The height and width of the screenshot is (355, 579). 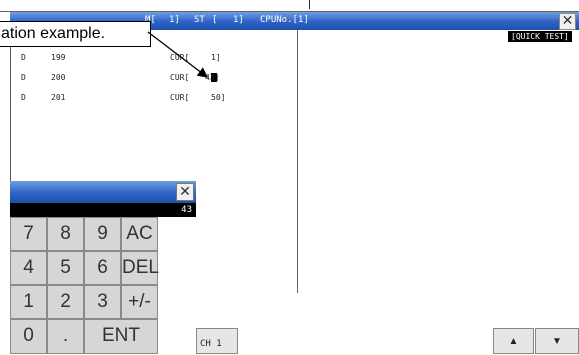 I want to click on key-2: 2, so click(x=65, y=302).